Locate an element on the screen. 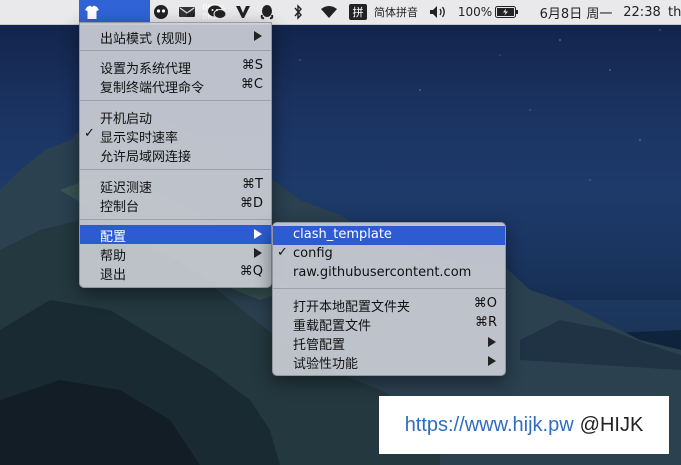  menu-item-label: 出站模式 (规则) is located at coordinates (146, 39).